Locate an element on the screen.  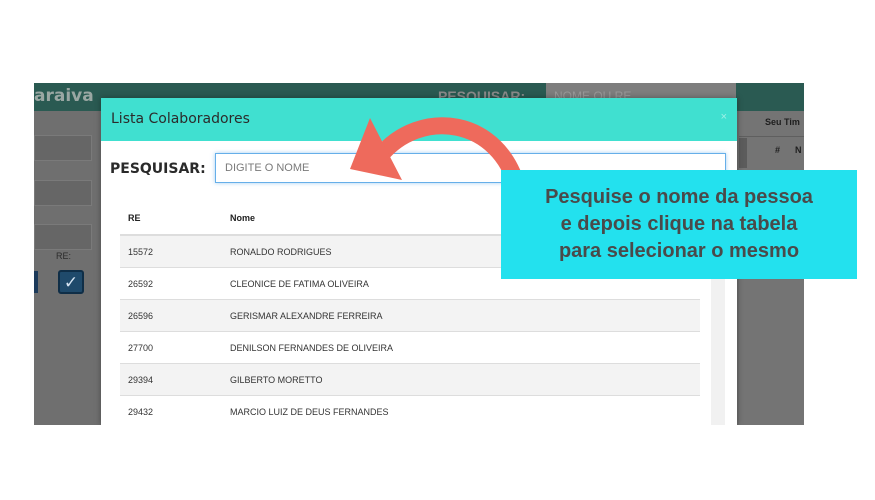
instruction-line: para selecionar o mesmo is located at coordinates (679, 251).